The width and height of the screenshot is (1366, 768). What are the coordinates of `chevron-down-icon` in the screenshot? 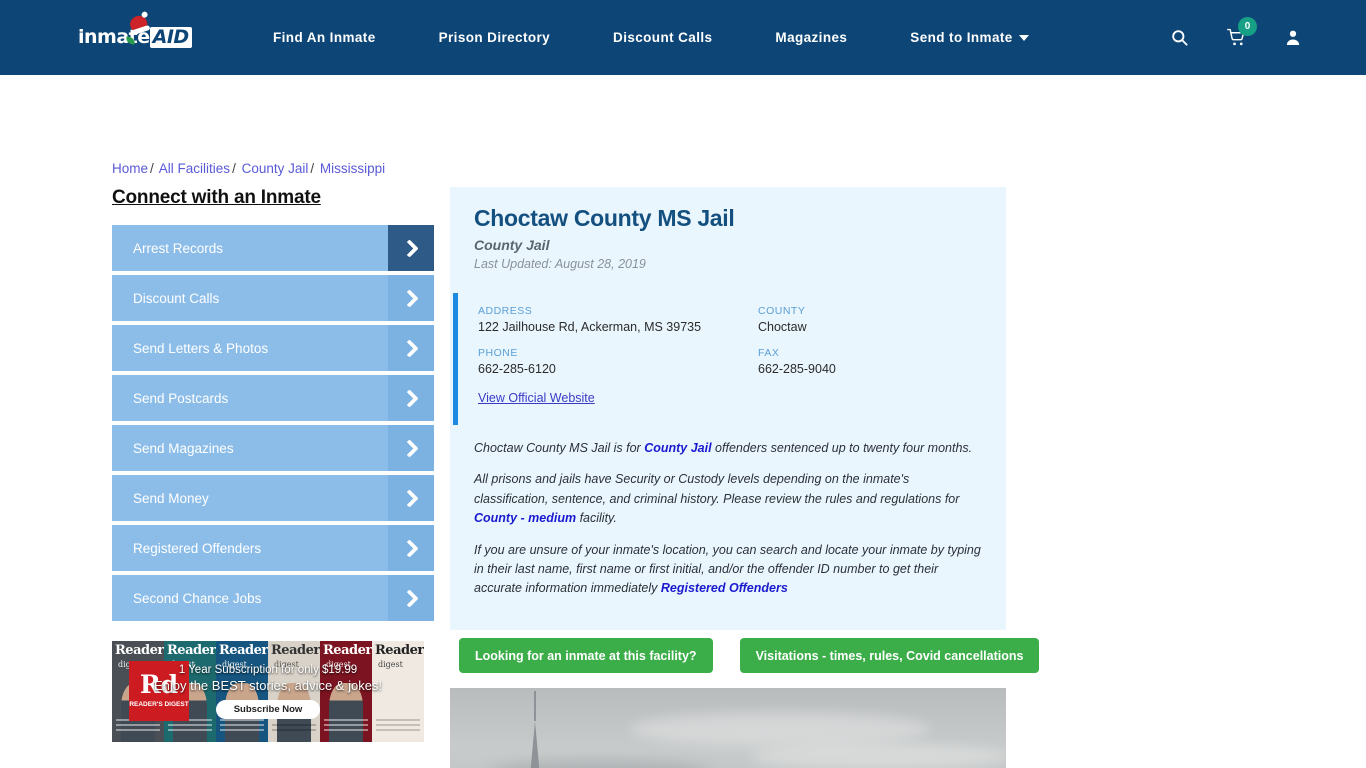 It's located at (1023, 37).